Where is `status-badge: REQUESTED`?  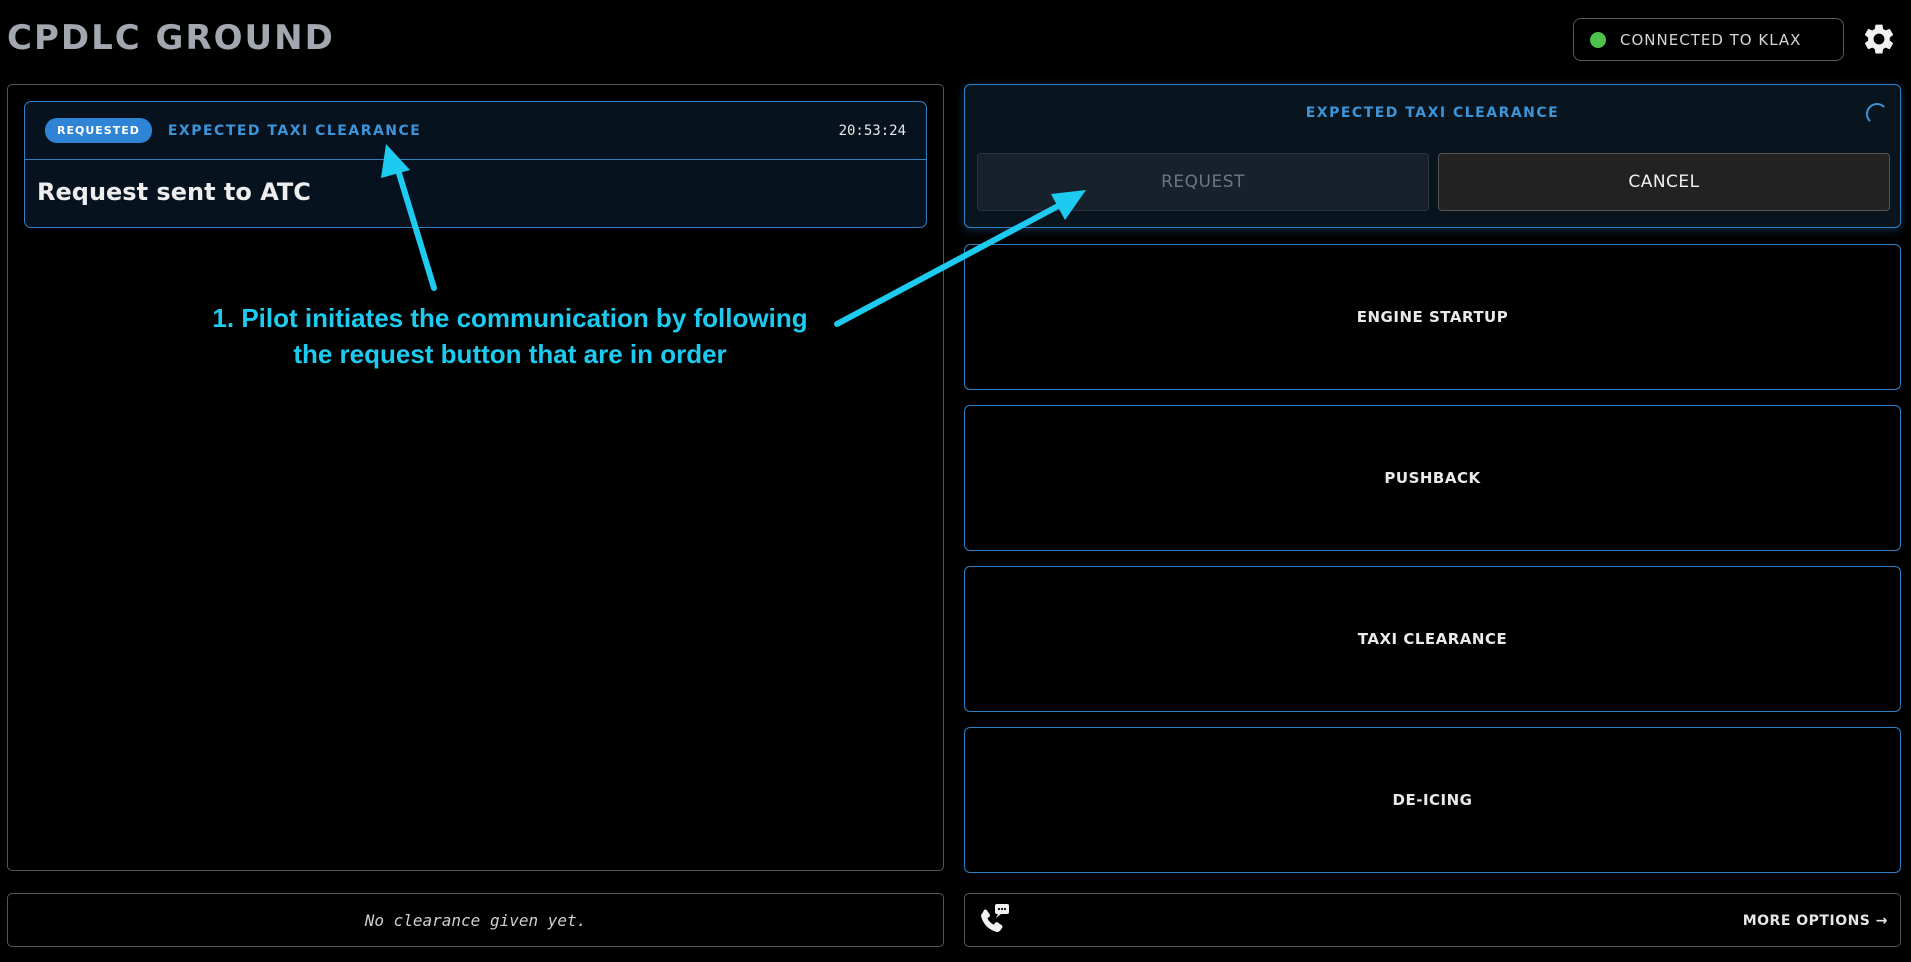 status-badge: REQUESTED is located at coordinates (98, 130).